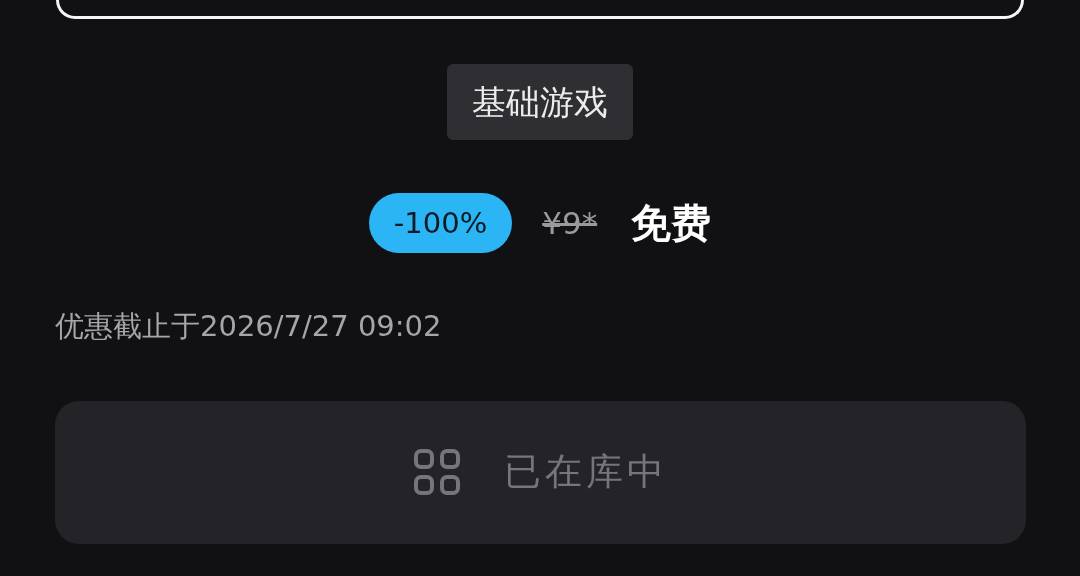 The height and width of the screenshot is (576, 1080). I want to click on original-price: ¥9*, so click(570, 223).